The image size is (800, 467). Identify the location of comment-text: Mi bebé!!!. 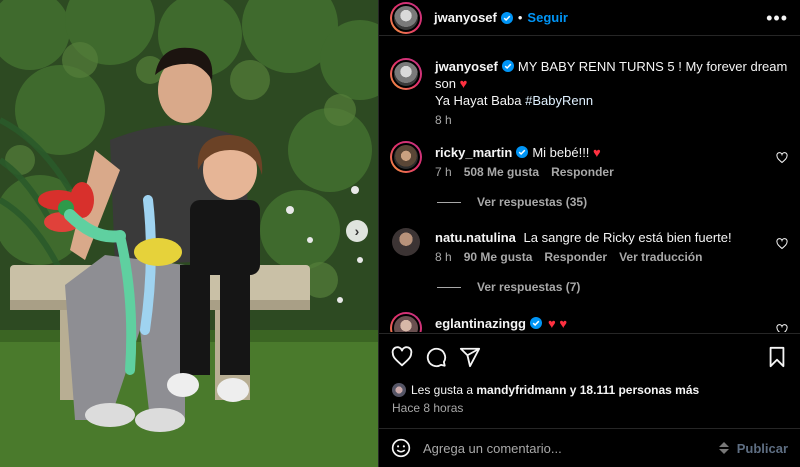
(561, 152).